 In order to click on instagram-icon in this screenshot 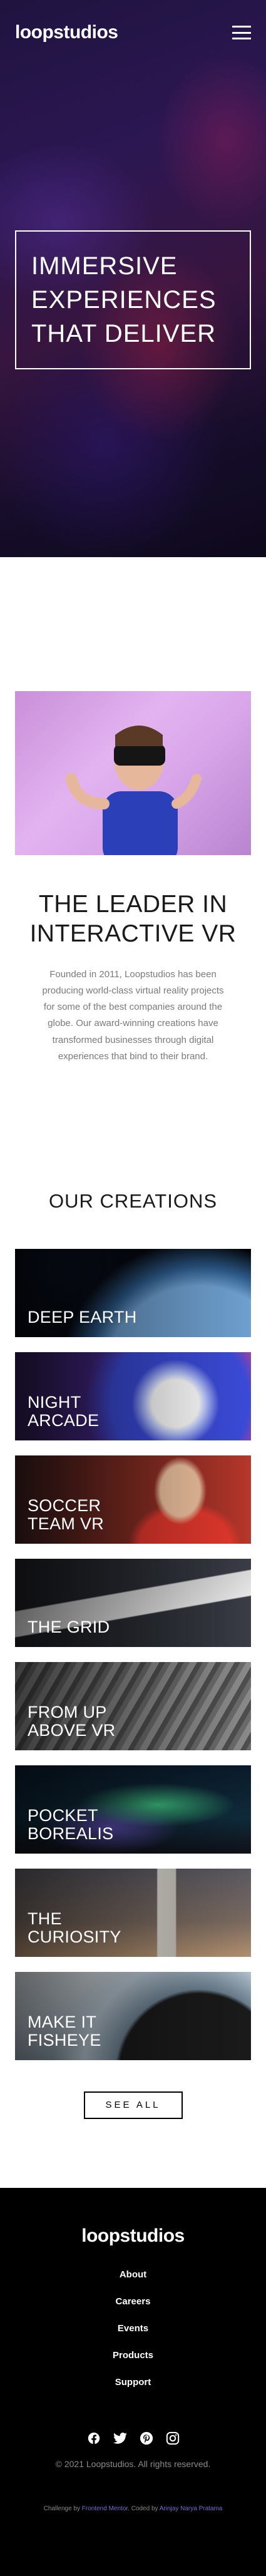, I will do `click(173, 2438)`.